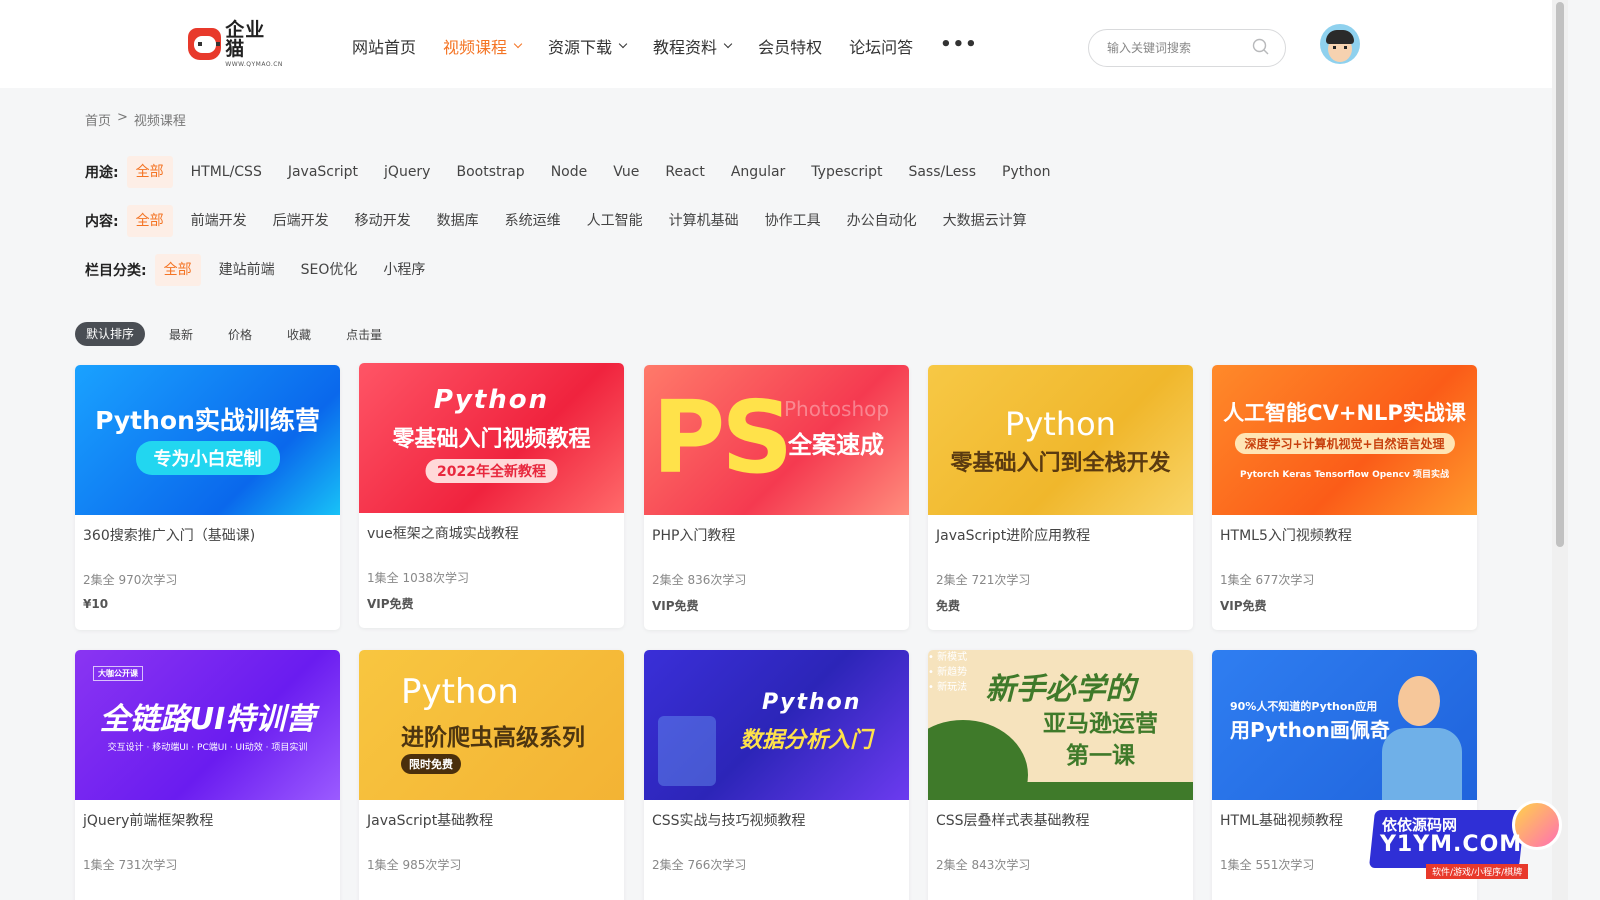  I want to click on course-meta: 2集全 843次学习, so click(983, 865).